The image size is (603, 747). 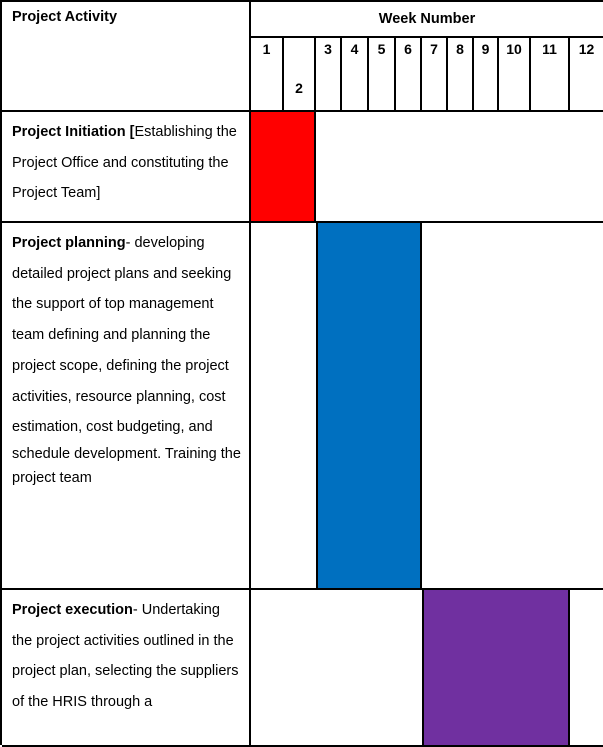 What do you see at coordinates (382, 75) in the screenshot?
I see `week-header-cell-5: 5` at bounding box center [382, 75].